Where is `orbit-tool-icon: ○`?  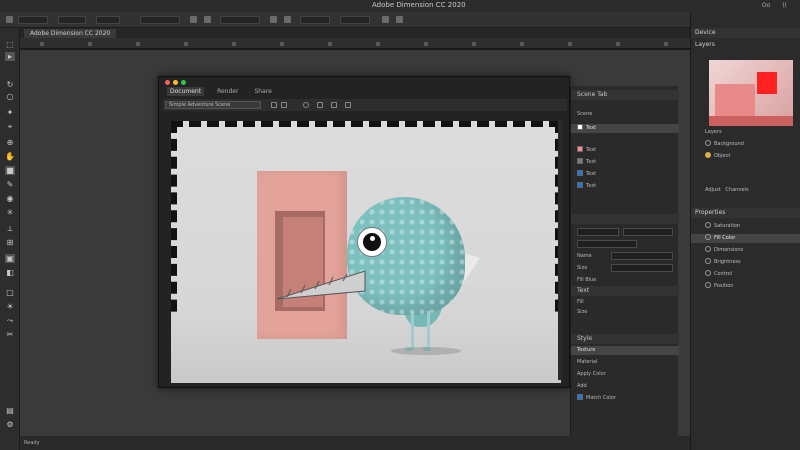
orbit-tool-icon: ○ is located at coordinates (10, 96).